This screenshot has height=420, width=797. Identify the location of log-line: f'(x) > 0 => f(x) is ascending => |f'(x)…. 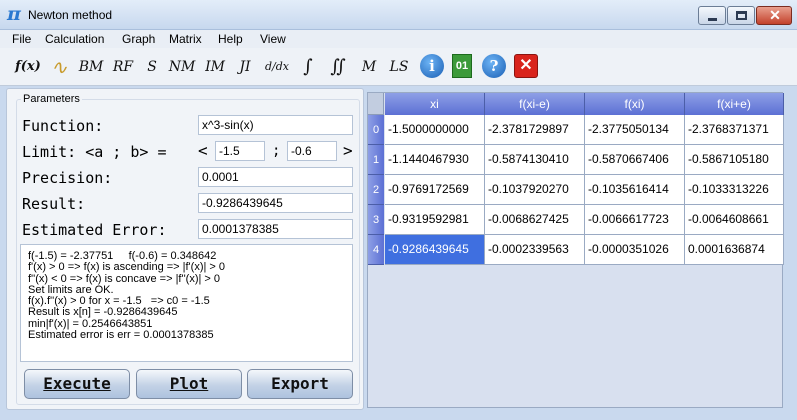
(126, 267).